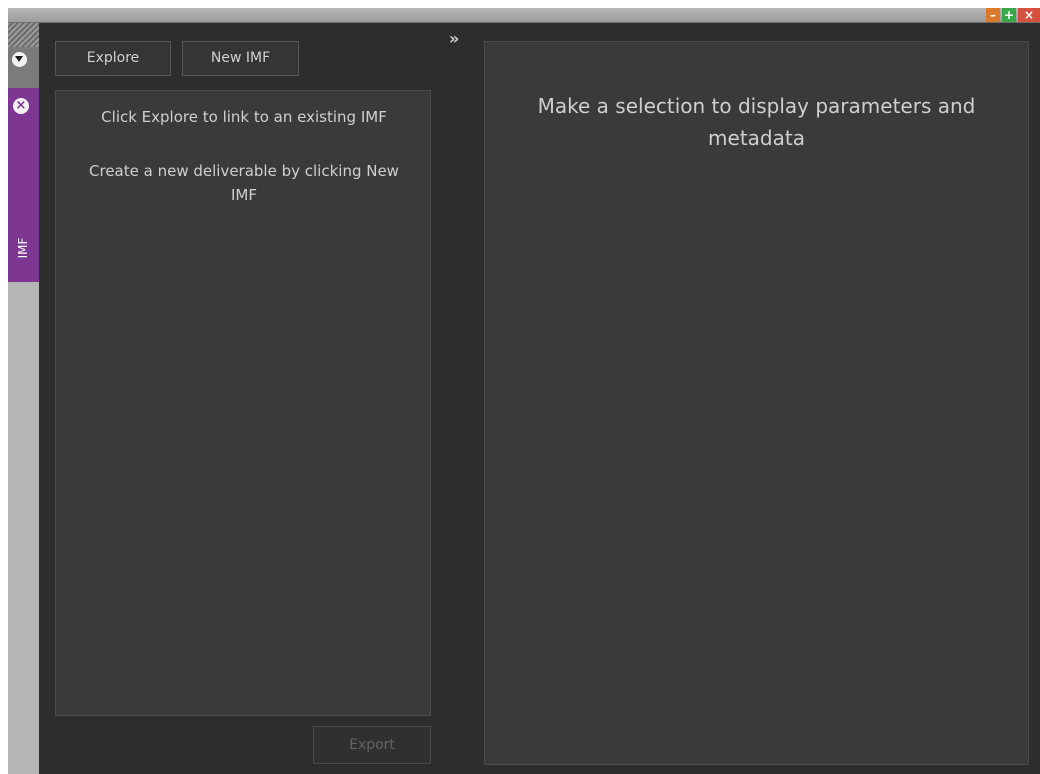 Image resolution: width=1040 pixels, height=774 pixels. Describe the element at coordinates (1029, 15) in the screenshot. I see `close-window-button: ×` at that location.